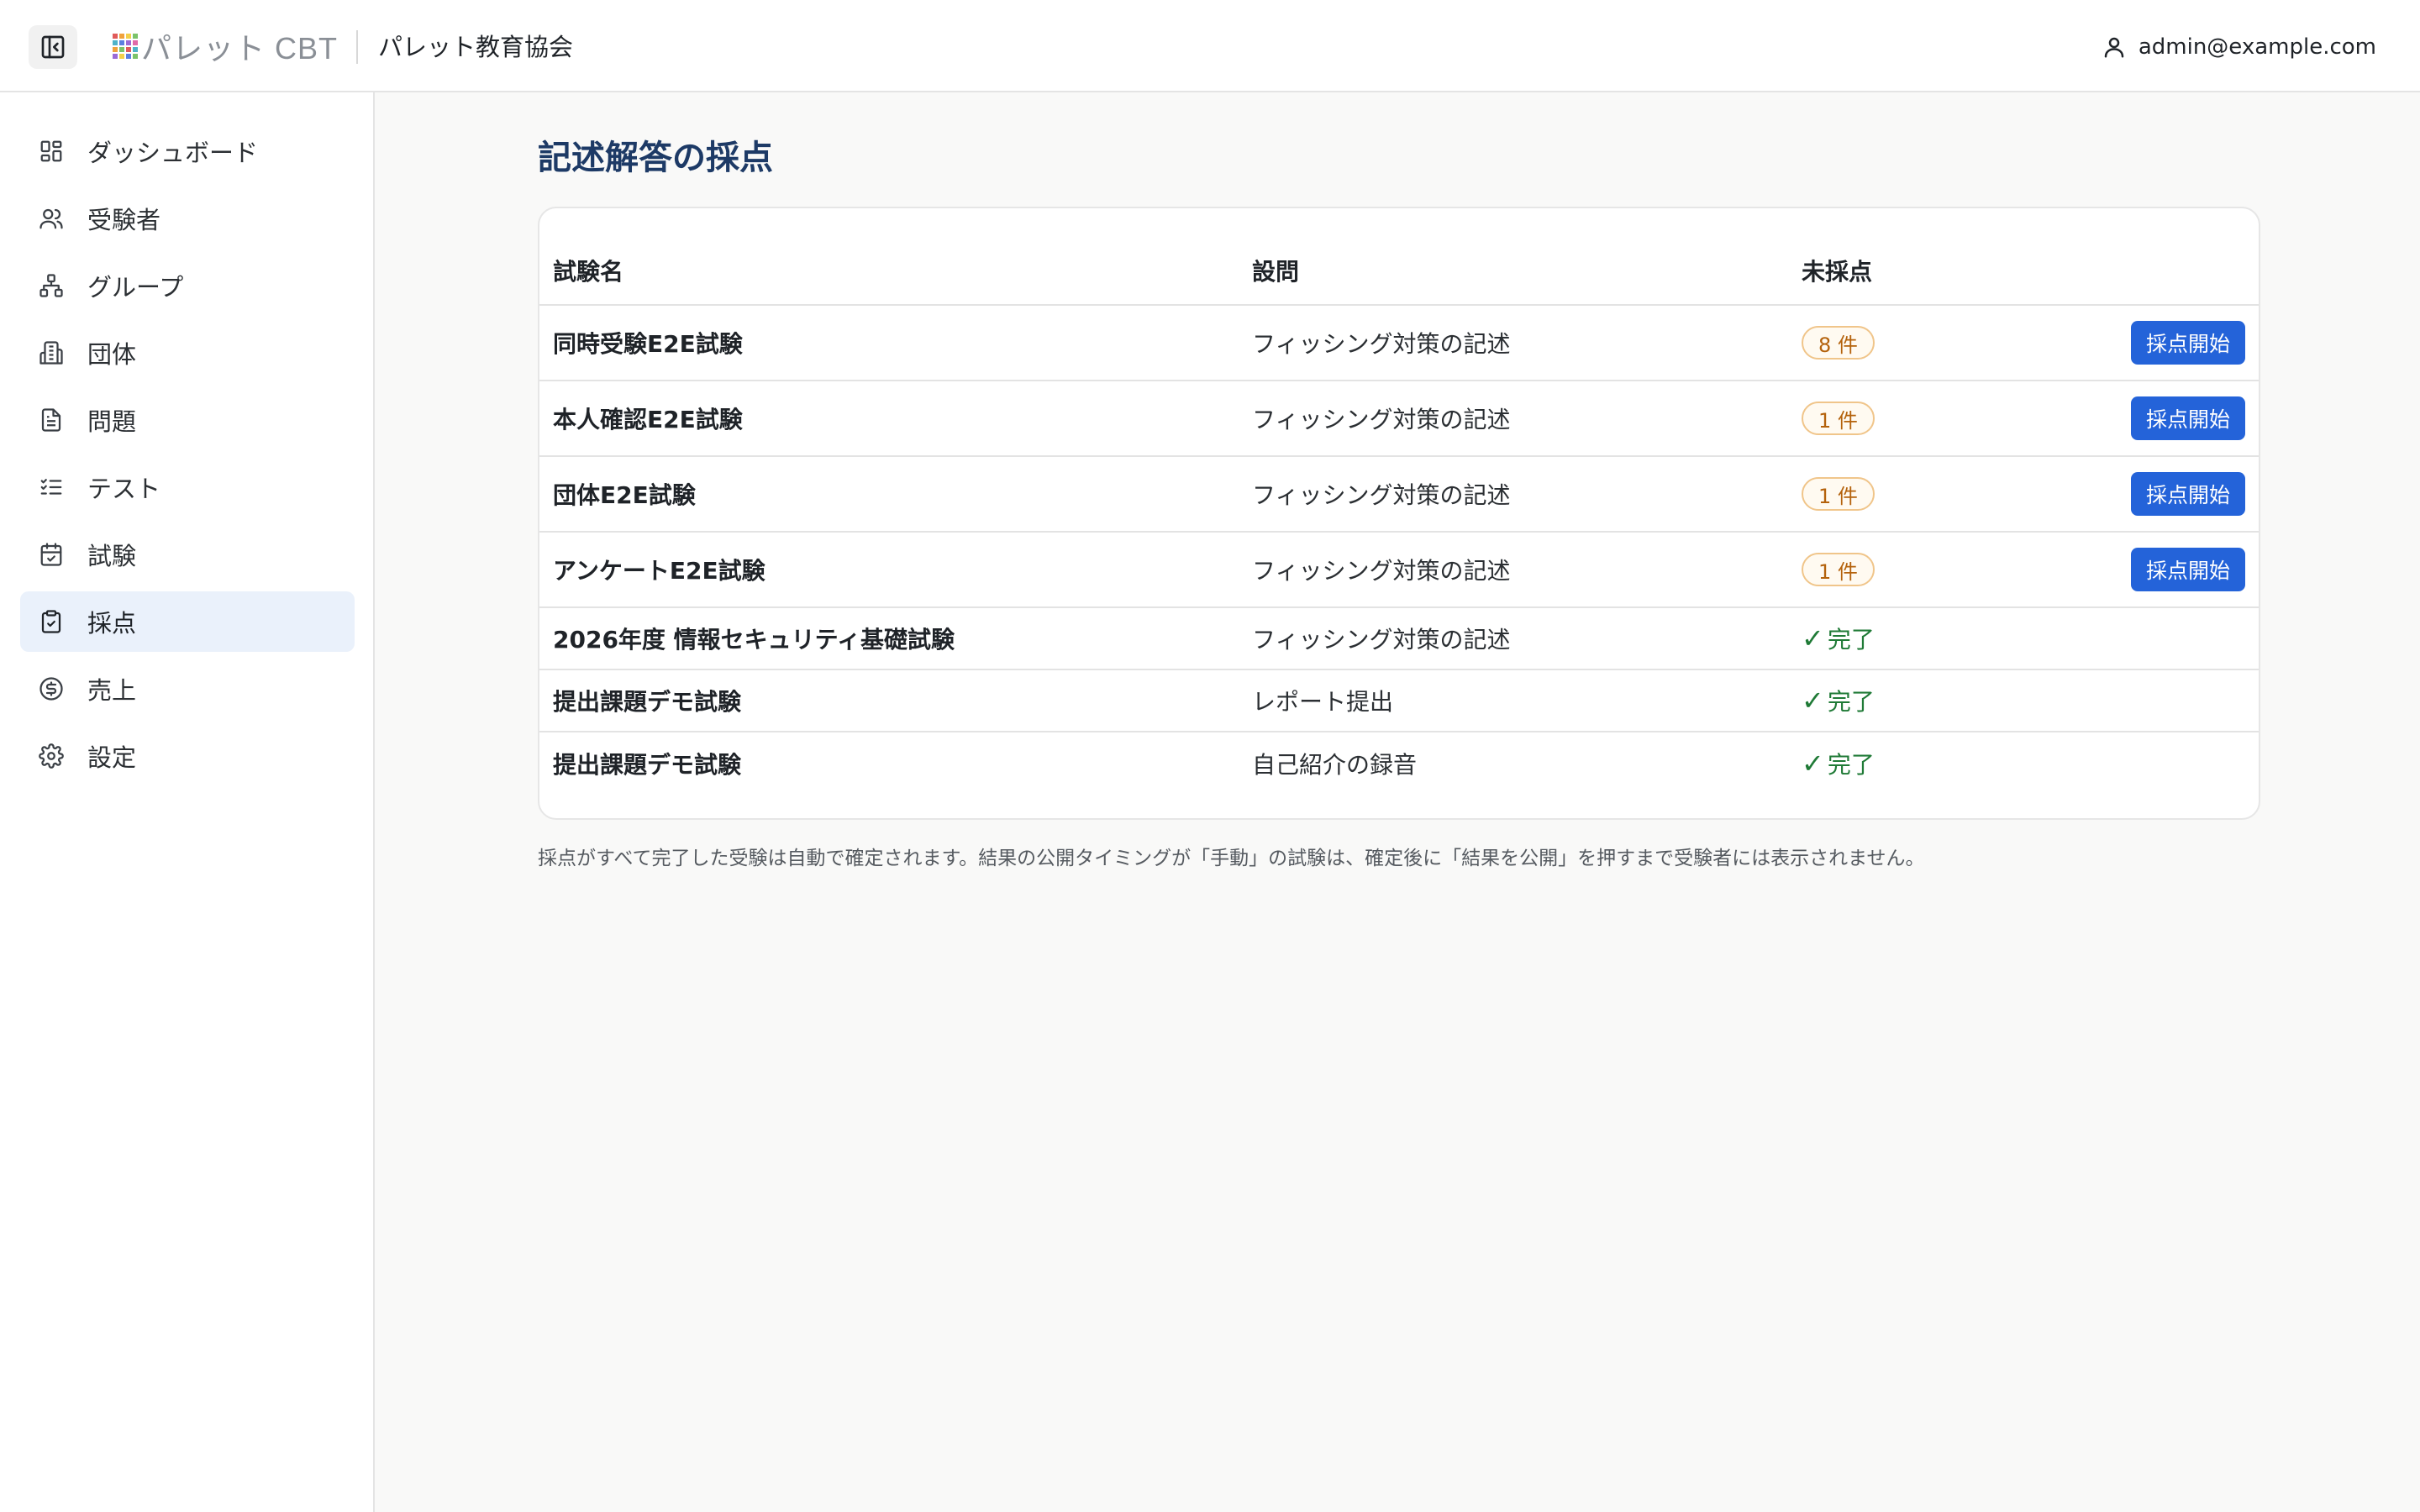 This screenshot has width=2420, height=1512. What do you see at coordinates (648, 419) in the screenshot?
I see `exam-name: 本人確認E2E試験` at bounding box center [648, 419].